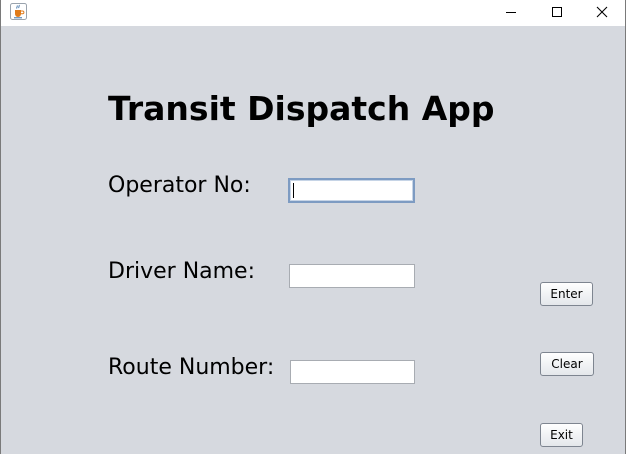  Describe the element at coordinates (18, 11) in the screenshot. I see `java-coffee-cup-icon` at that location.